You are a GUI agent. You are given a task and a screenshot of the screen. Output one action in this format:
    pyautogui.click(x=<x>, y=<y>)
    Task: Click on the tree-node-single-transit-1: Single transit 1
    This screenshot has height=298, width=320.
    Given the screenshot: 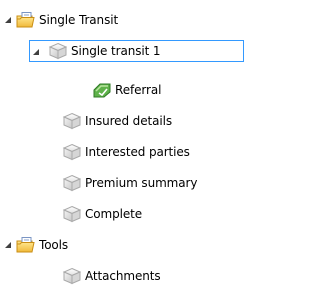 What is the action you would take?
    pyautogui.click(x=104, y=51)
    